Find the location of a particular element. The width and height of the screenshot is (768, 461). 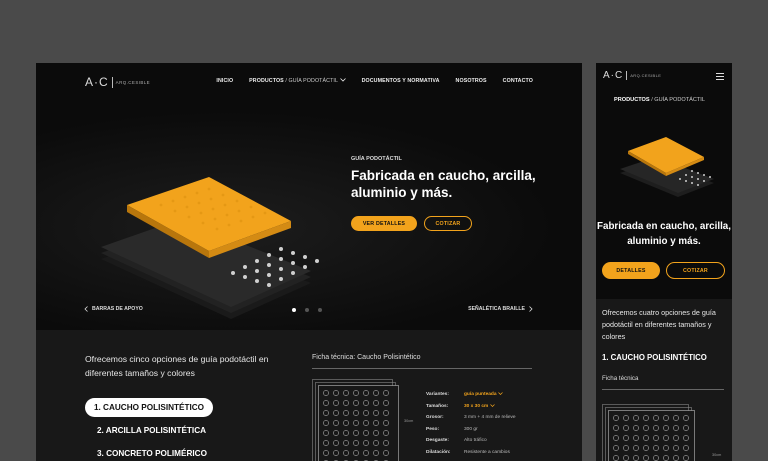

spec-value: Resistente a cambios is located at coordinates (487, 452).